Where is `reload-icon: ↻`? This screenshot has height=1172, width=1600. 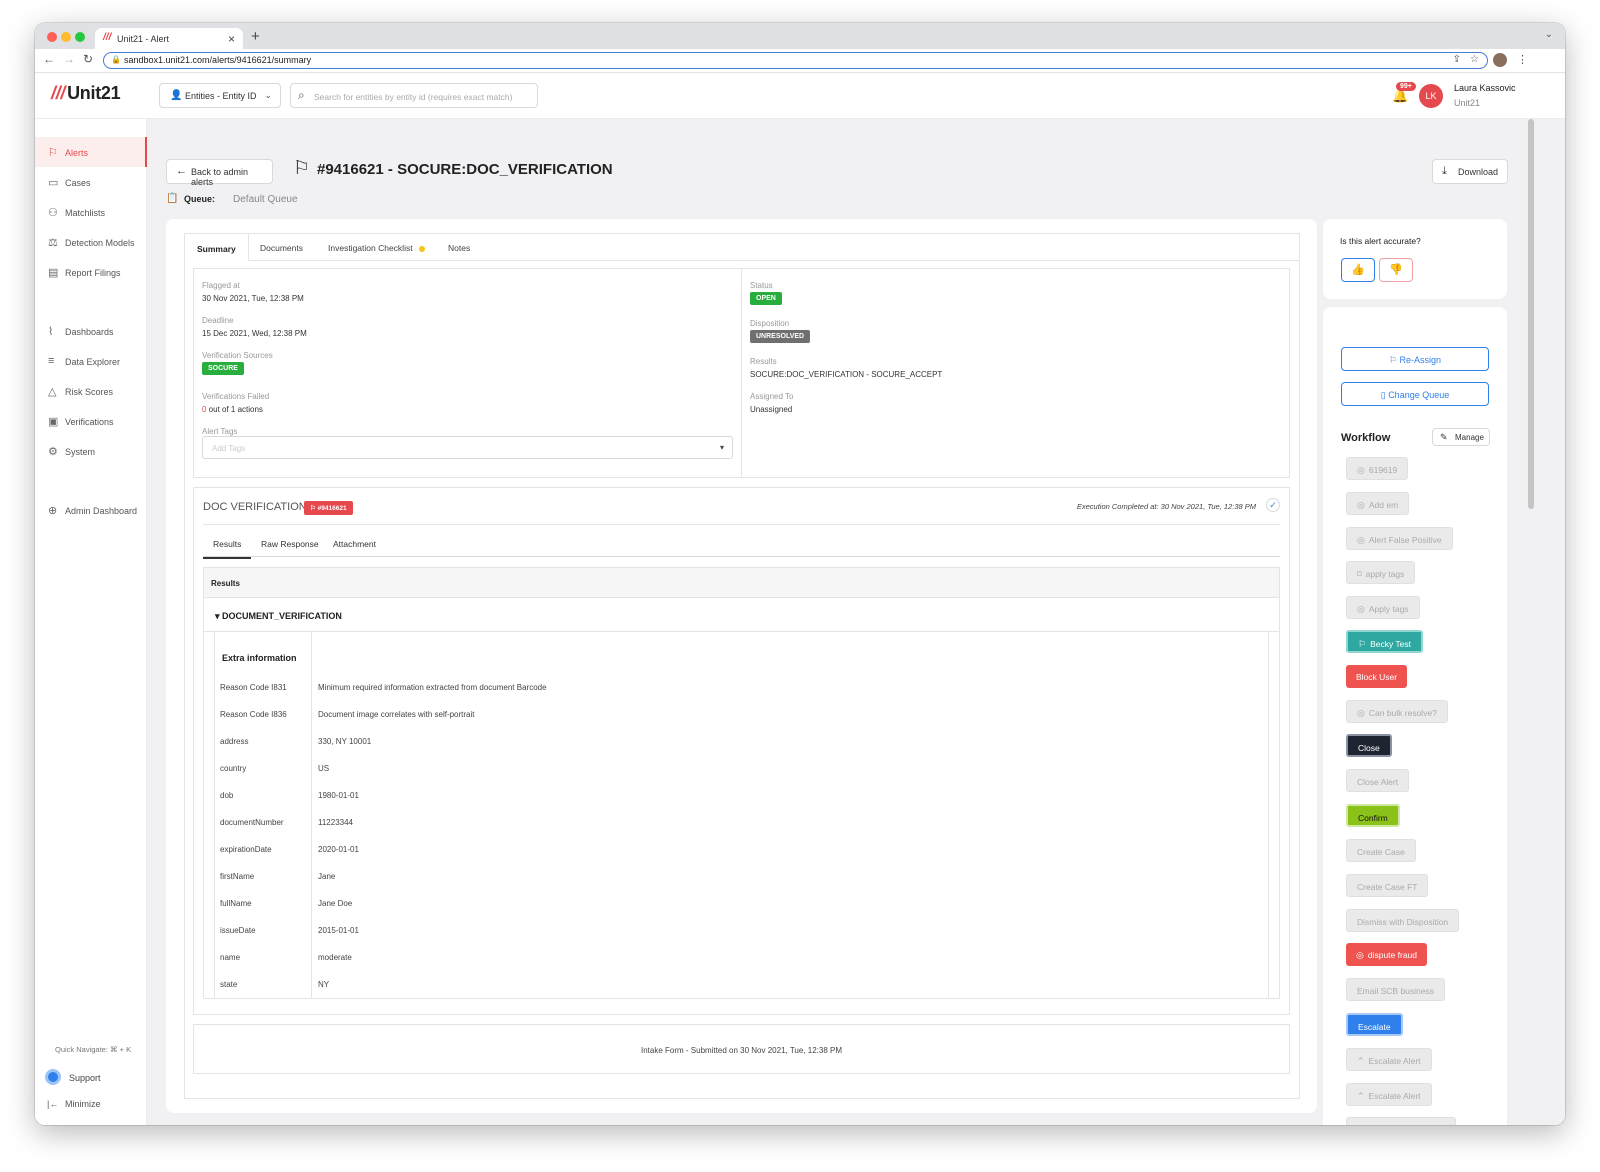 reload-icon: ↻ is located at coordinates (88, 59).